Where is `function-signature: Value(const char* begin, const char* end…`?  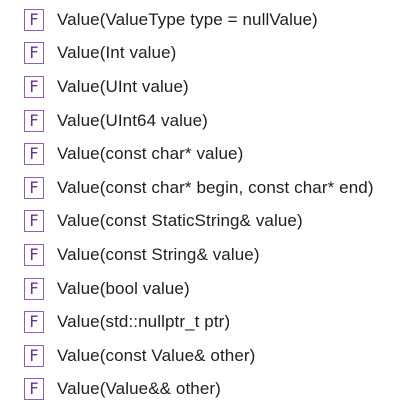
function-signature: Value(const char* begin, const char* end… is located at coordinates (215, 188).